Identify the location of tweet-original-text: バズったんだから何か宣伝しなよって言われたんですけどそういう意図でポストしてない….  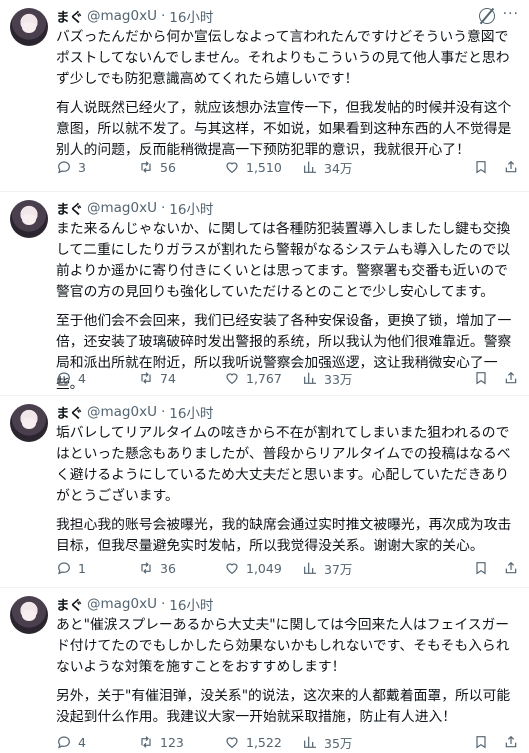
(283, 58).